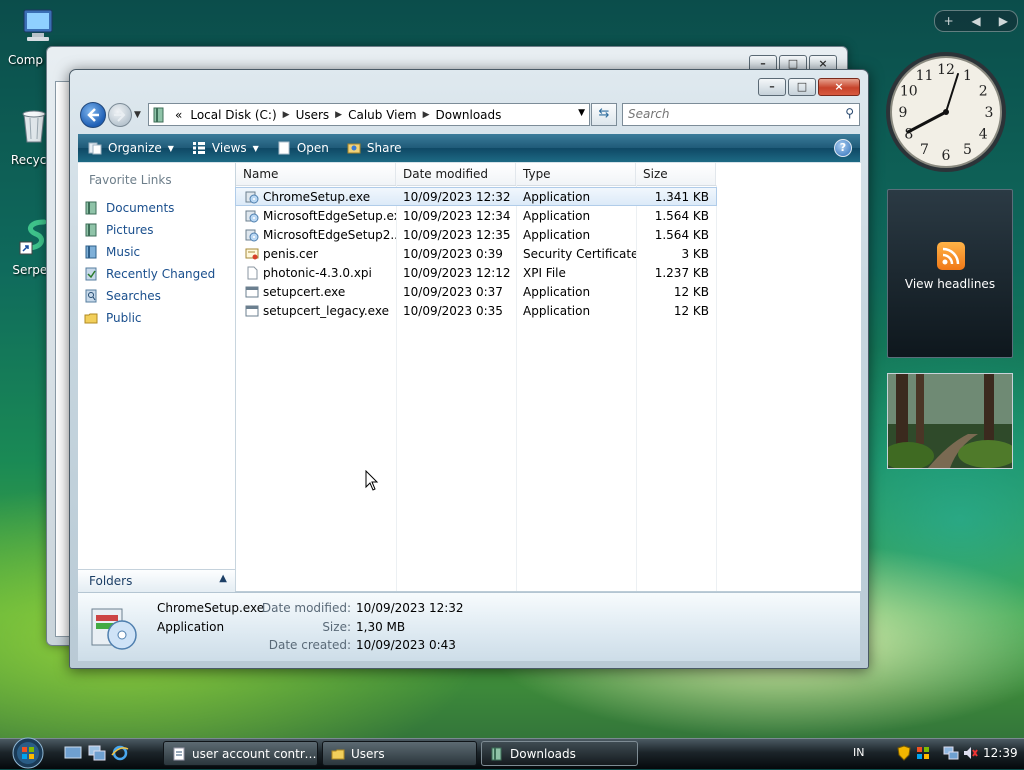 This screenshot has width=1024, height=770. Describe the element at coordinates (252, 272) in the screenshot. I see `blank-file-icon` at that location.